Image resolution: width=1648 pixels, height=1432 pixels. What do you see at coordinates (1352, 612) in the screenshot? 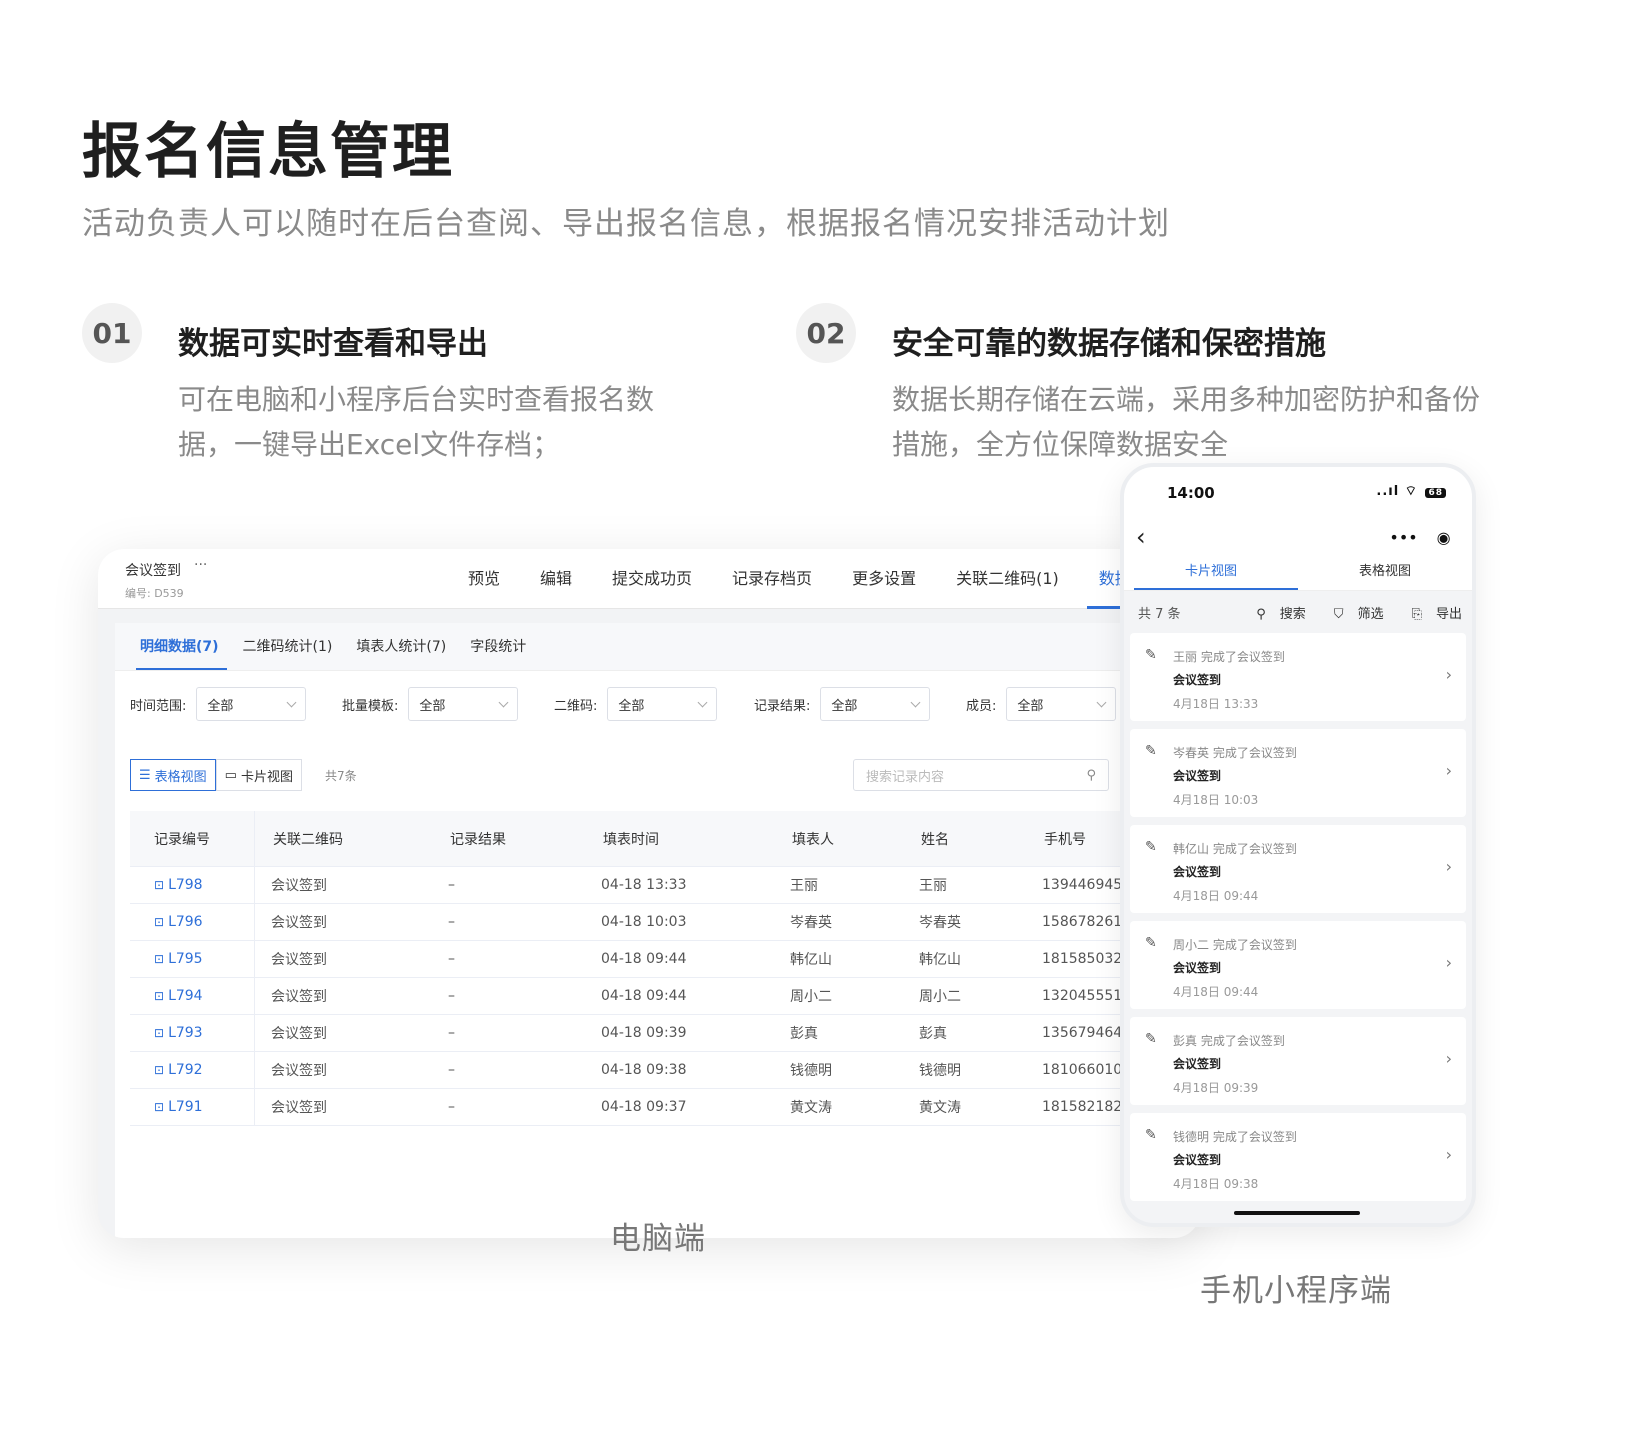
I see `filter-button: ⛉ 筛选` at bounding box center [1352, 612].